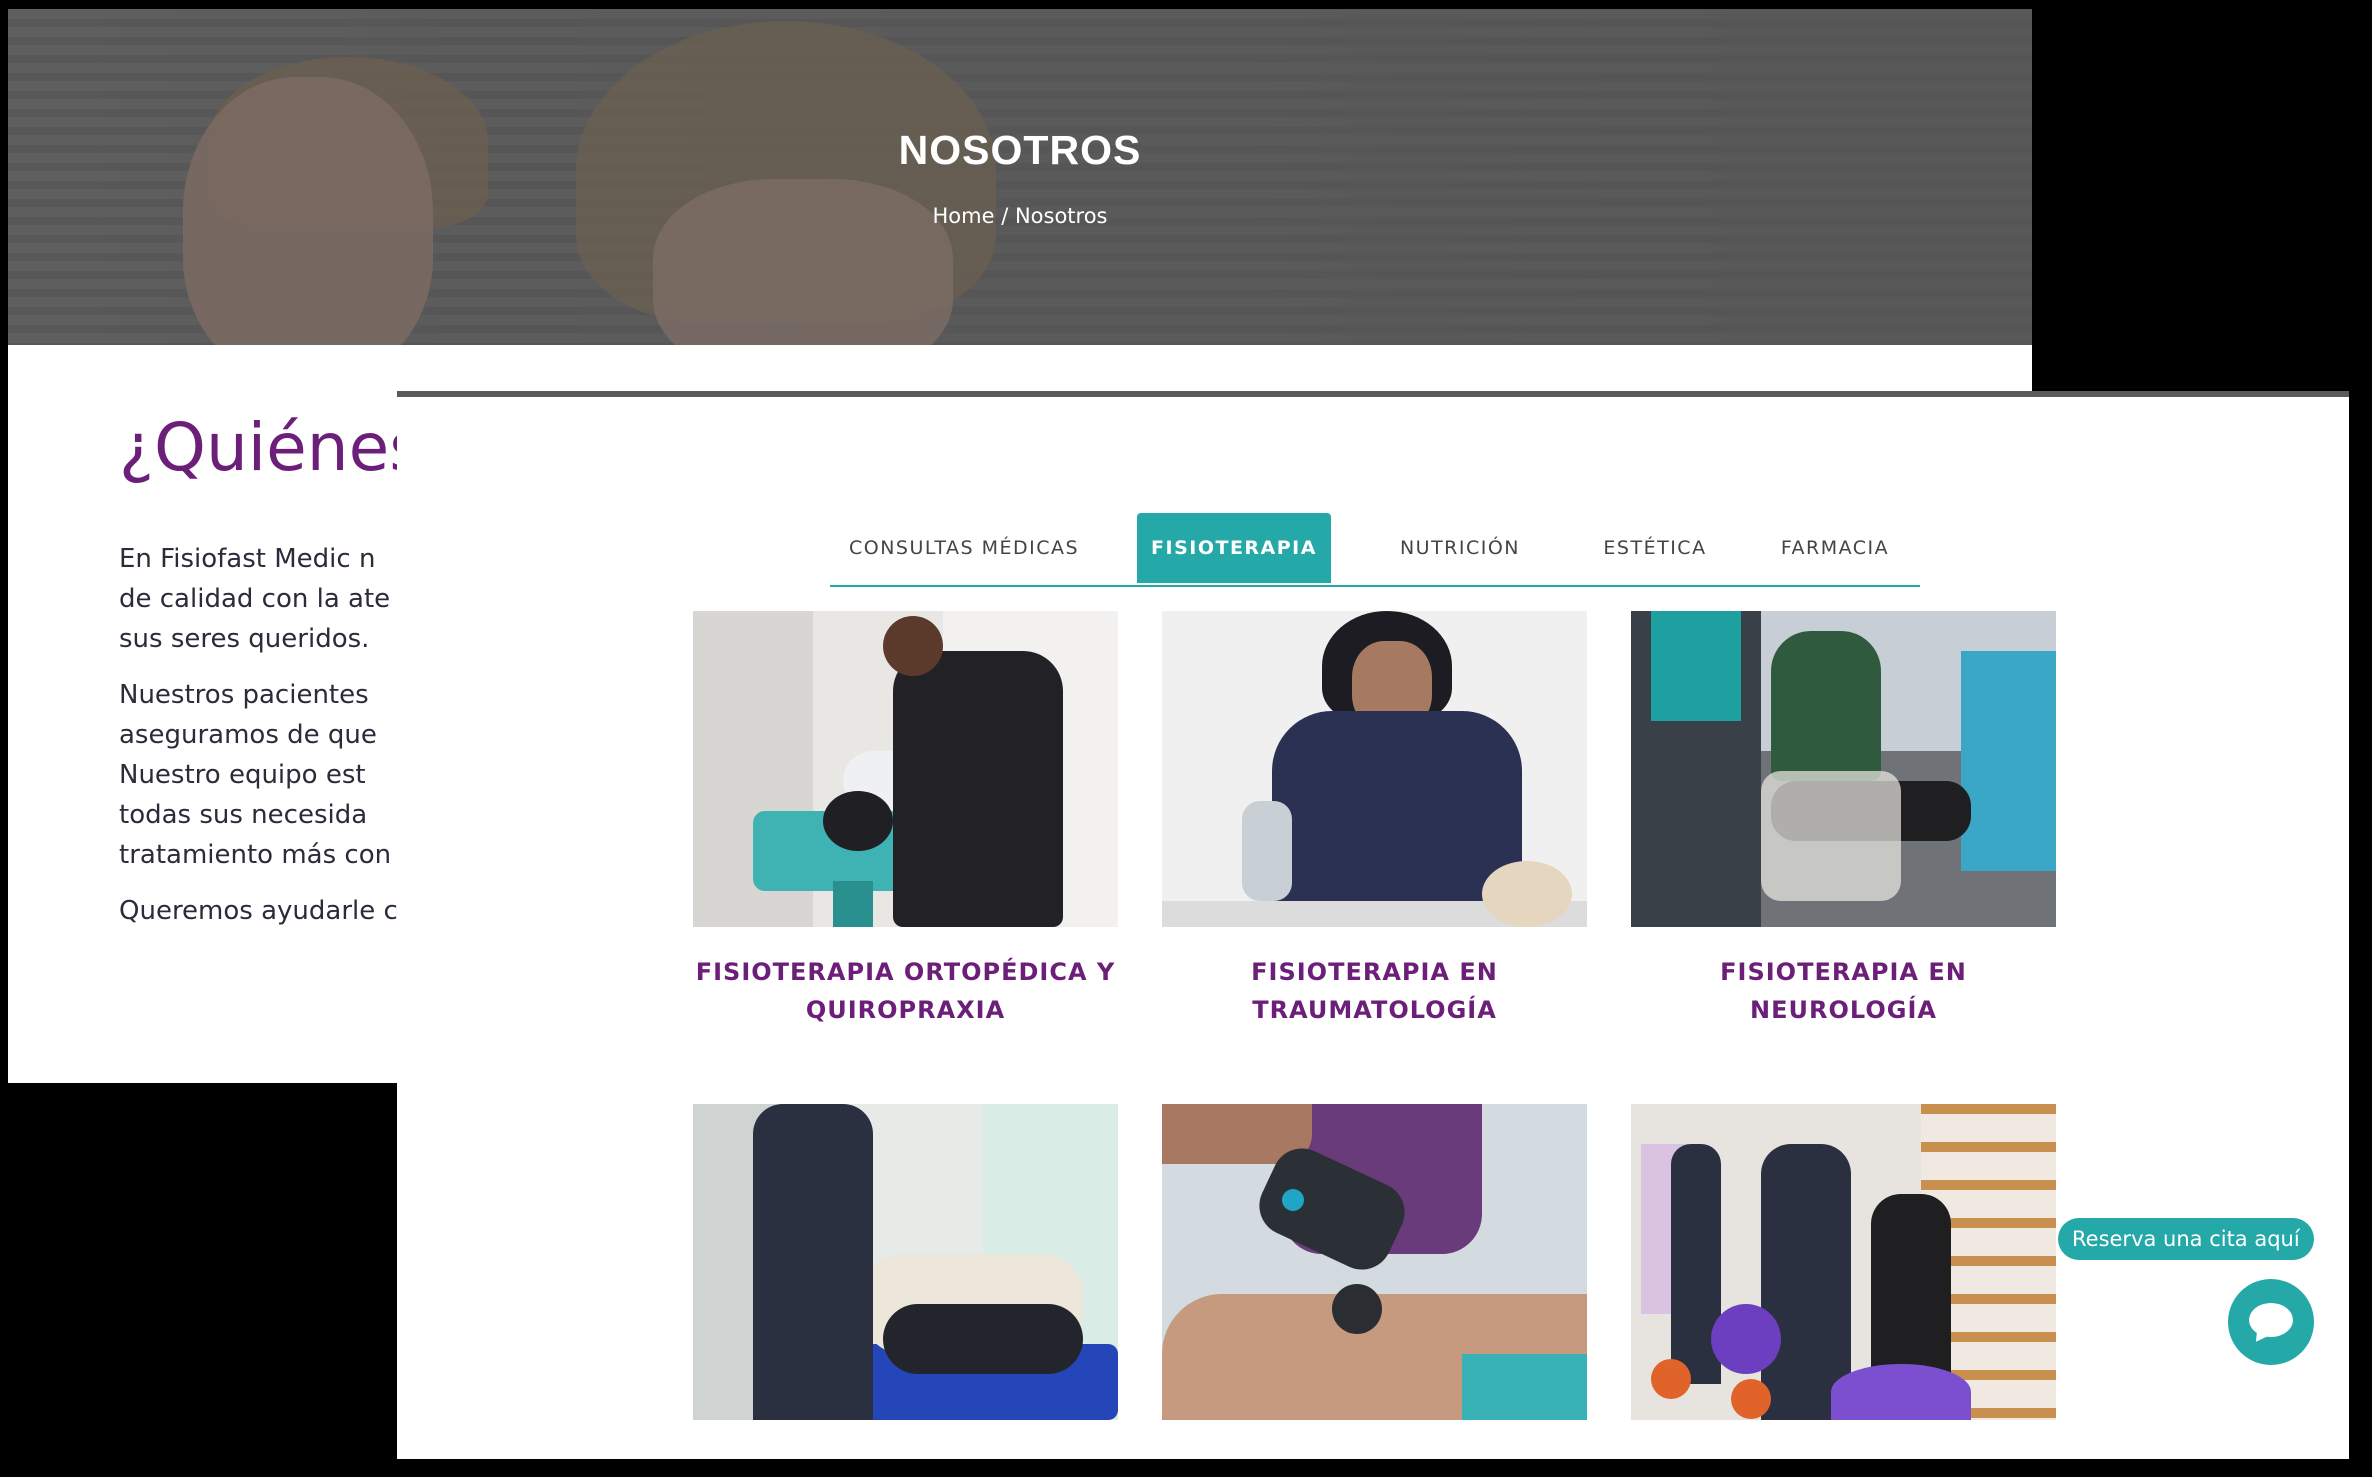 The height and width of the screenshot is (1477, 2372). I want to click on service-card-traumatologia: FISIOTERAPIA EN TRAUMATOLOGÍA, so click(1374, 820).